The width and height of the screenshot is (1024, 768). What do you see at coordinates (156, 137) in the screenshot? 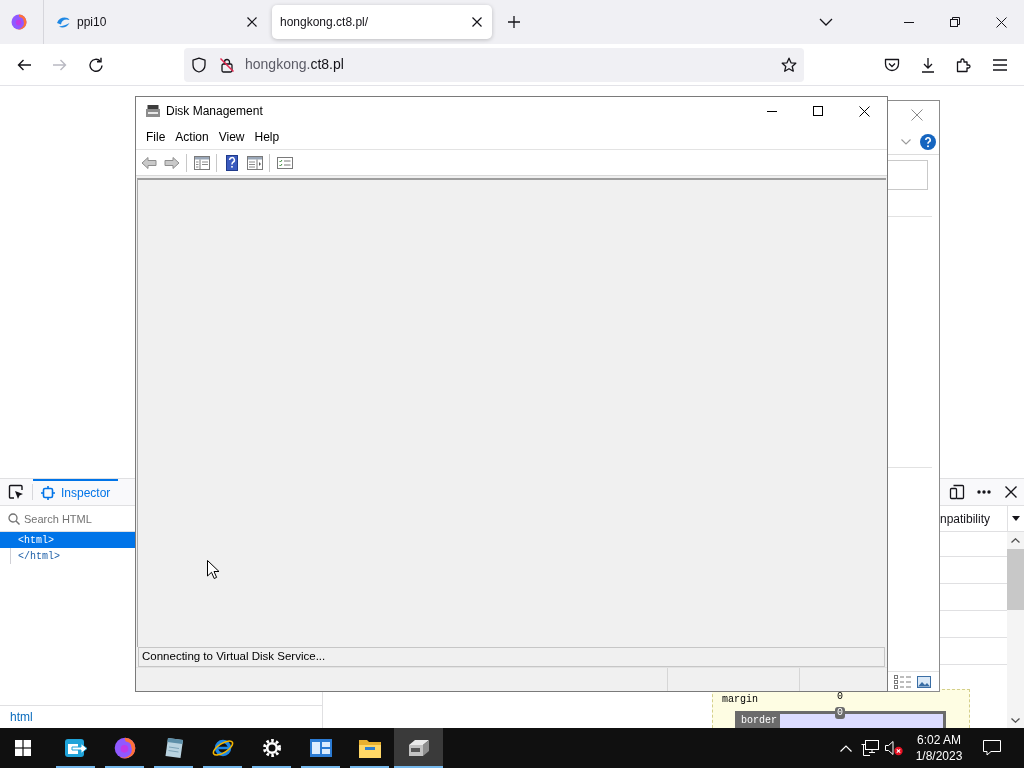
I see `menu-item: File` at bounding box center [156, 137].